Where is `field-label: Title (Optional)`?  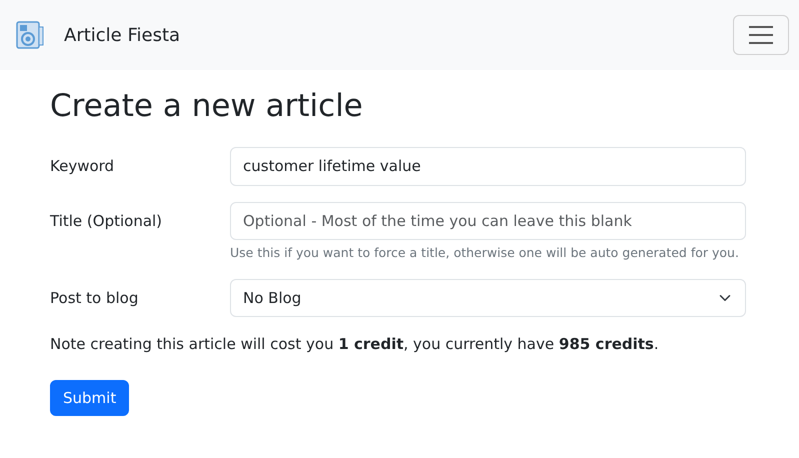
field-label: Title (Optional) is located at coordinates (107, 221).